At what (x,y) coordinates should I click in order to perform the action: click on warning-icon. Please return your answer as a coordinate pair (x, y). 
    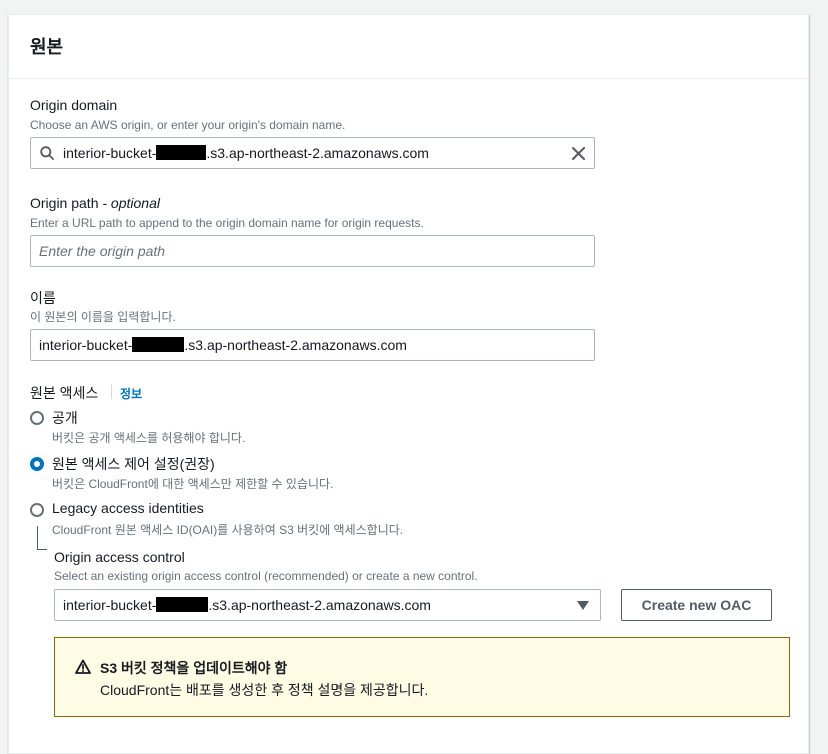
    Looking at the image, I should click on (83, 666).